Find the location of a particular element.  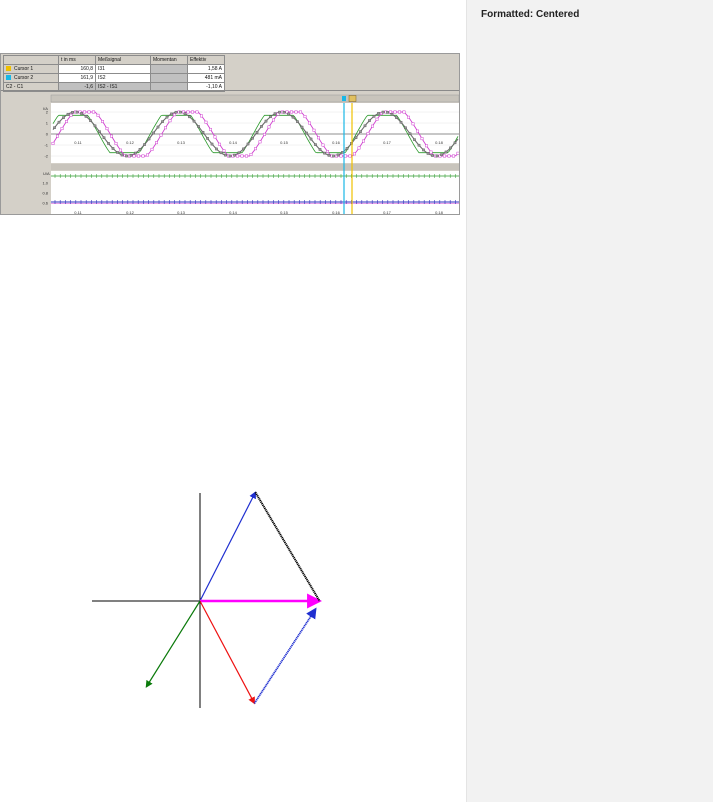

lower-x-tick-label: 0.15 is located at coordinates (284, 212).